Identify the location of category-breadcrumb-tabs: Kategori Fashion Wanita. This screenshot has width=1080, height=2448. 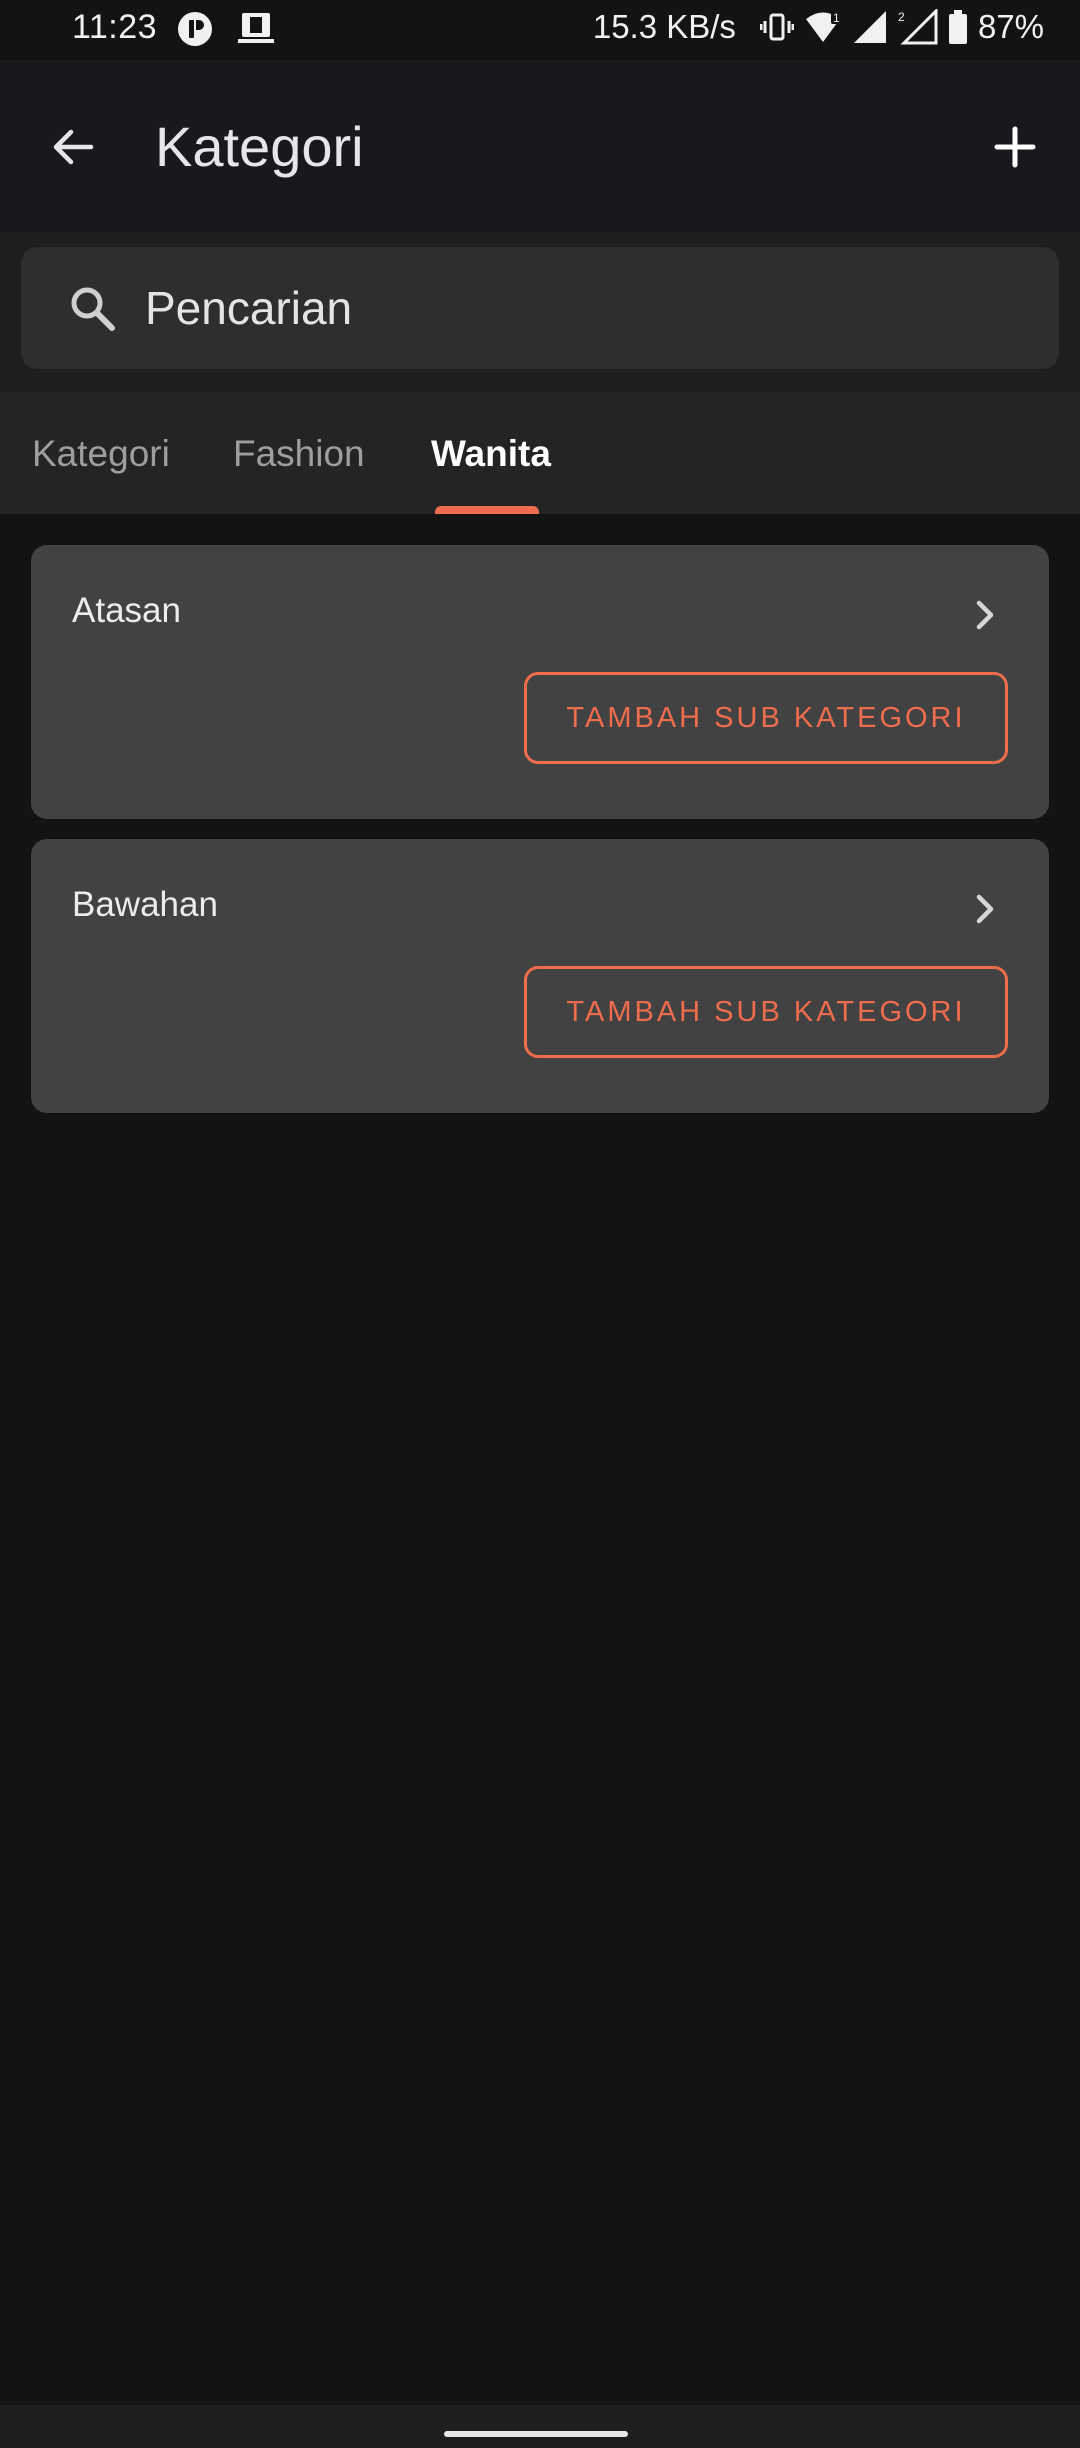
(540, 453).